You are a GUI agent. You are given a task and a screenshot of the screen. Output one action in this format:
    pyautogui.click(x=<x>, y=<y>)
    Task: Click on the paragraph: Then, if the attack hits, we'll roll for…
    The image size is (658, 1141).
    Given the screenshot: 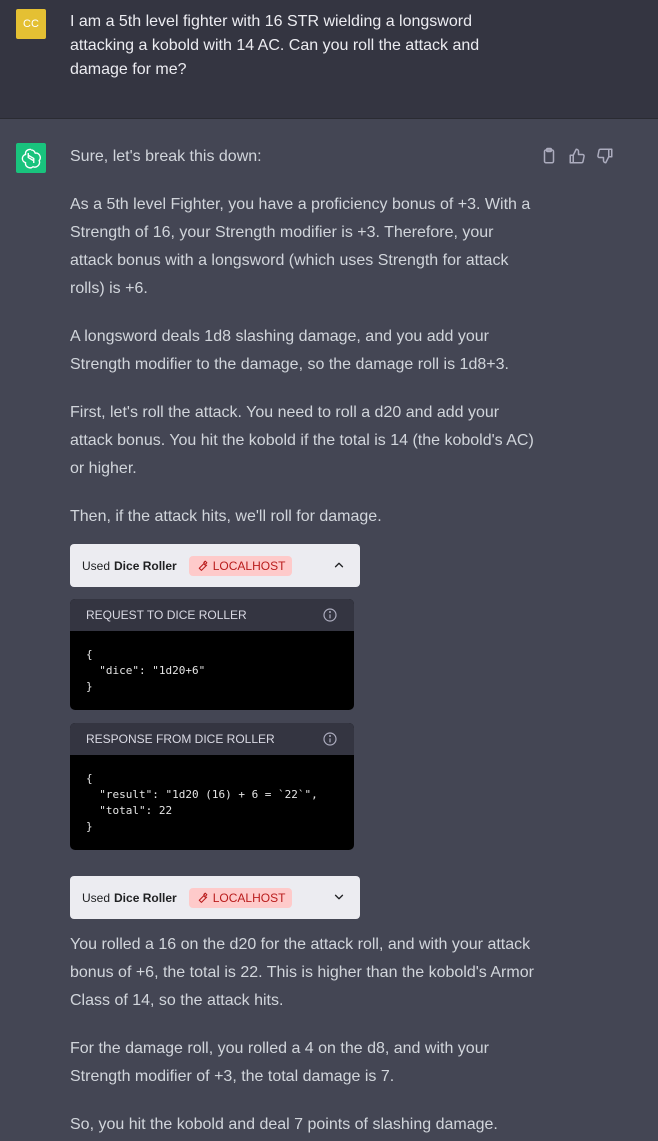 What is the action you would take?
    pyautogui.click(x=226, y=516)
    